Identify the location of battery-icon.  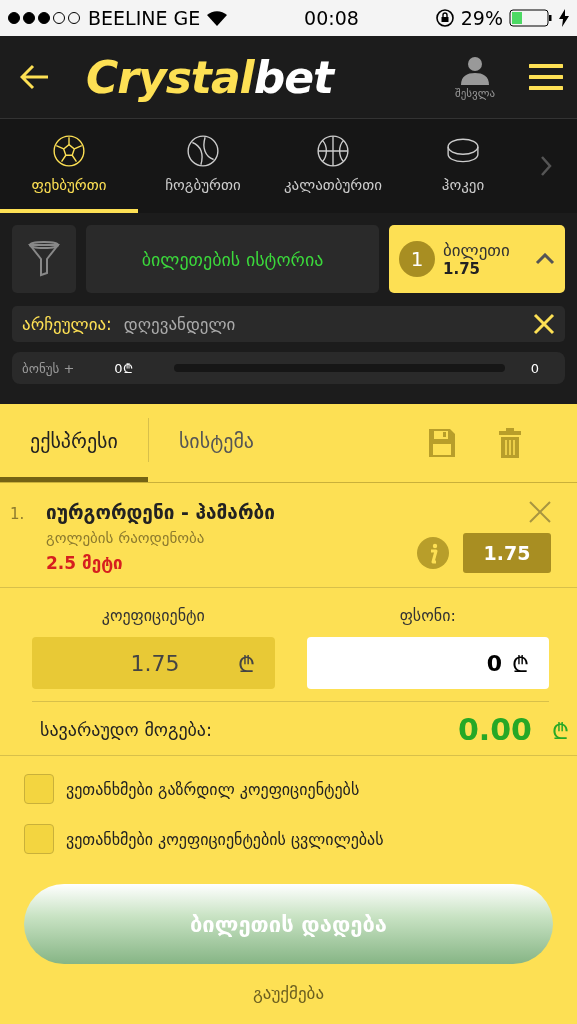
(531, 18).